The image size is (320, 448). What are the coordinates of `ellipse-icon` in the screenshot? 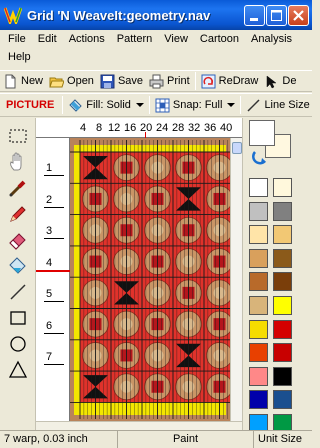 It's located at (18, 344).